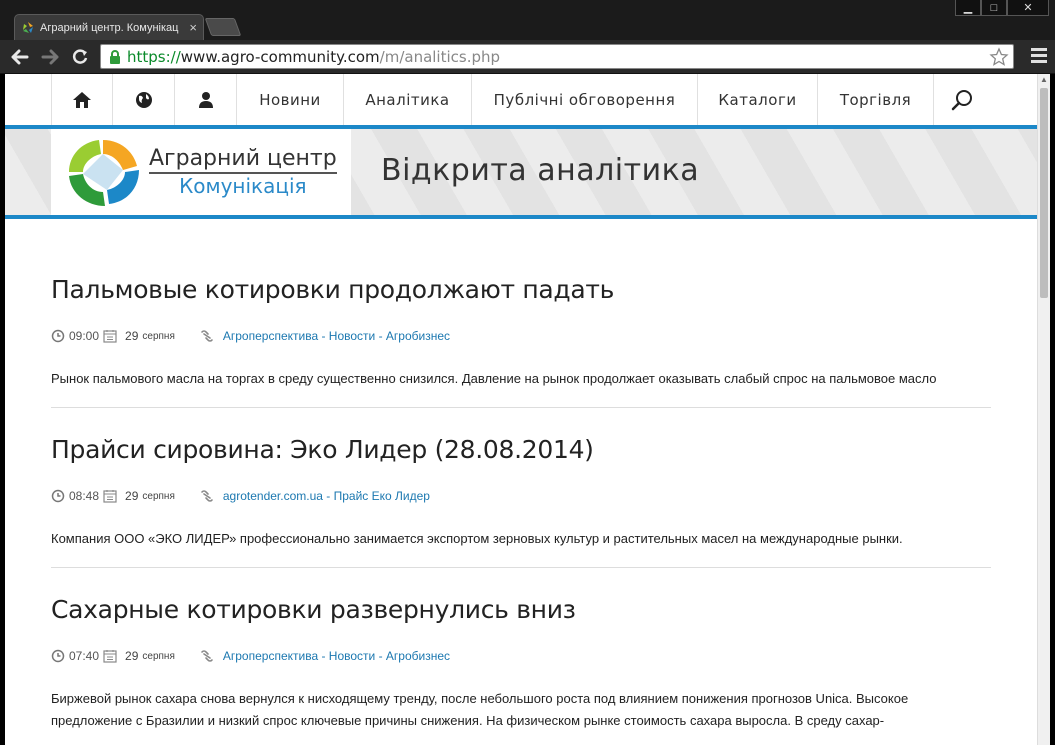  Describe the element at coordinates (1039, 56) in the screenshot. I see `browser-menu-icon` at that location.